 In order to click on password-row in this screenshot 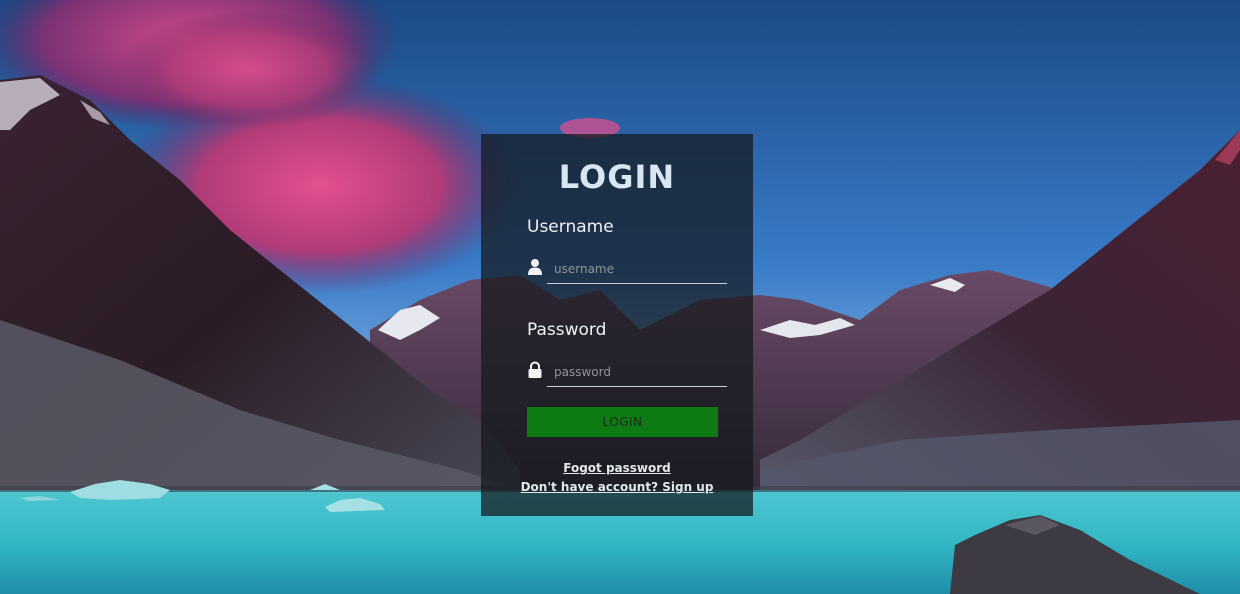, I will do `click(627, 374)`.